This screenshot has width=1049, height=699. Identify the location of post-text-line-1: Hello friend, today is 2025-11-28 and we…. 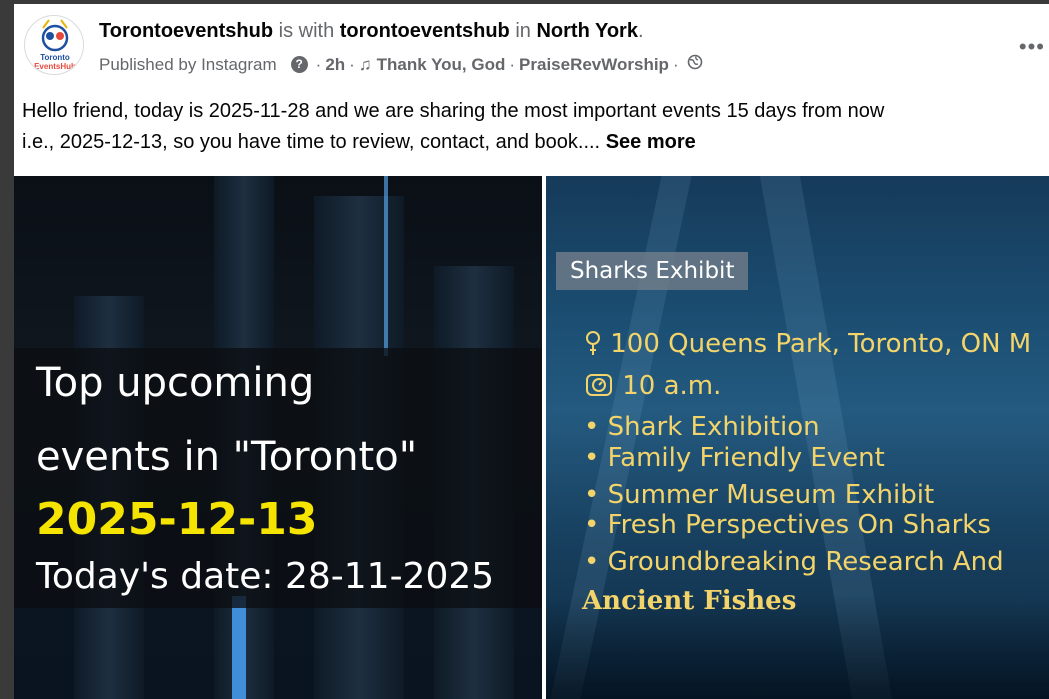
(453, 111).